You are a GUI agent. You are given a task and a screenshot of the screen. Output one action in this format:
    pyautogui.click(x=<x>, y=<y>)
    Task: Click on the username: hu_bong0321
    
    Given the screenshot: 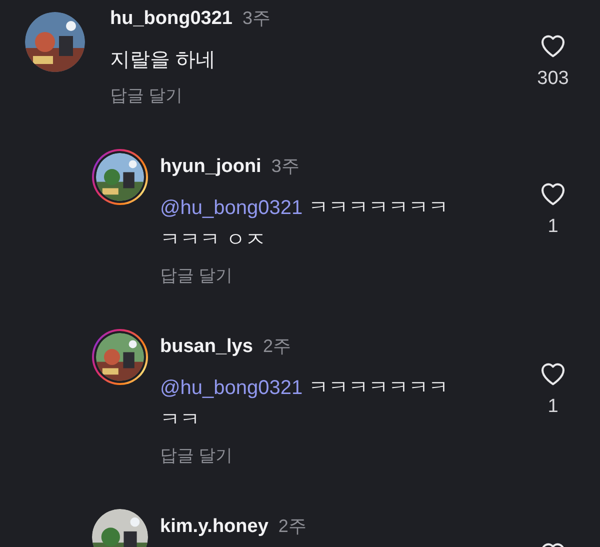 What is the action you would take?
    pyautogui.click(x=171, y=19)
    